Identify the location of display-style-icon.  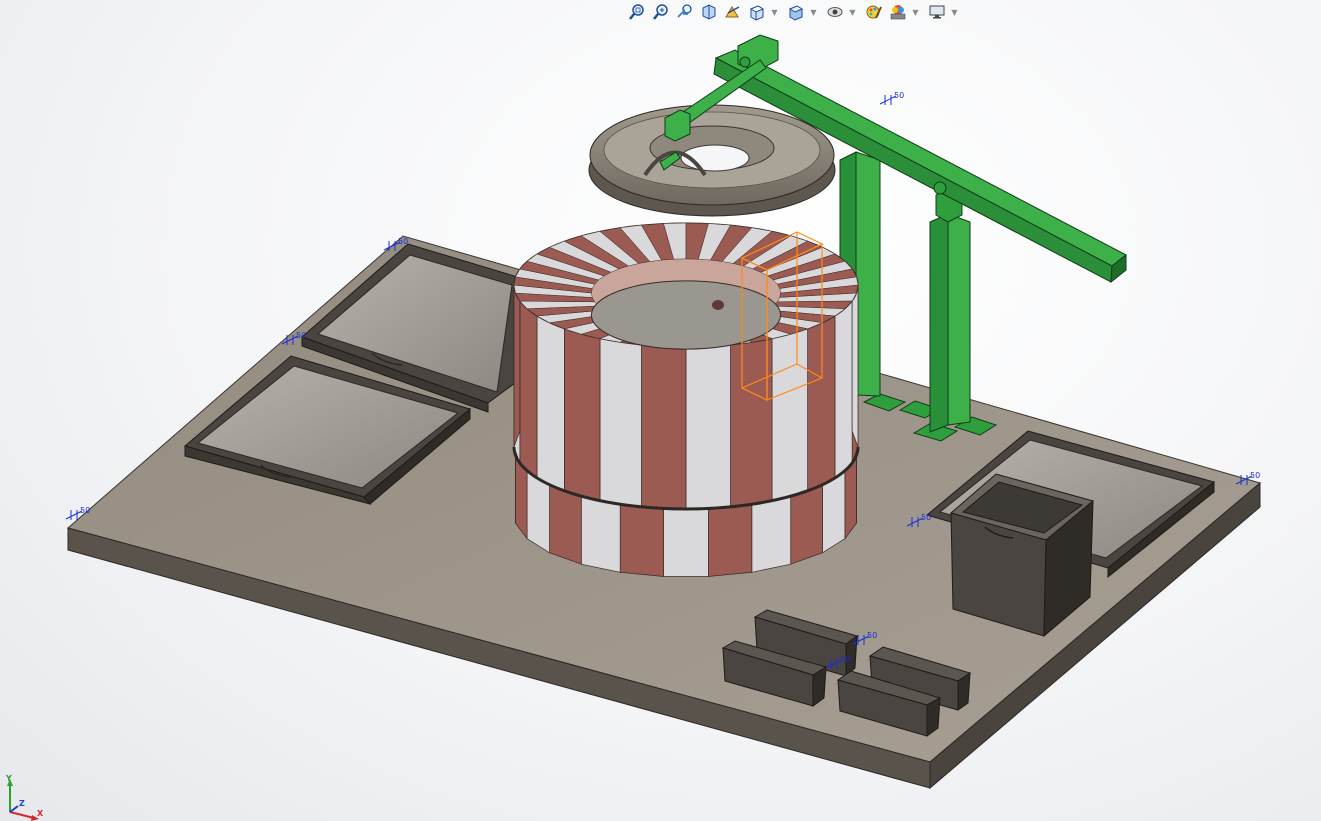
(796, 12).